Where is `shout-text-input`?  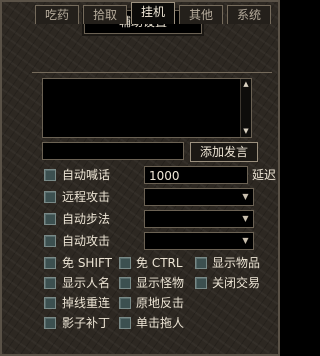 shout-text-input is located at coordinates (113, 151).